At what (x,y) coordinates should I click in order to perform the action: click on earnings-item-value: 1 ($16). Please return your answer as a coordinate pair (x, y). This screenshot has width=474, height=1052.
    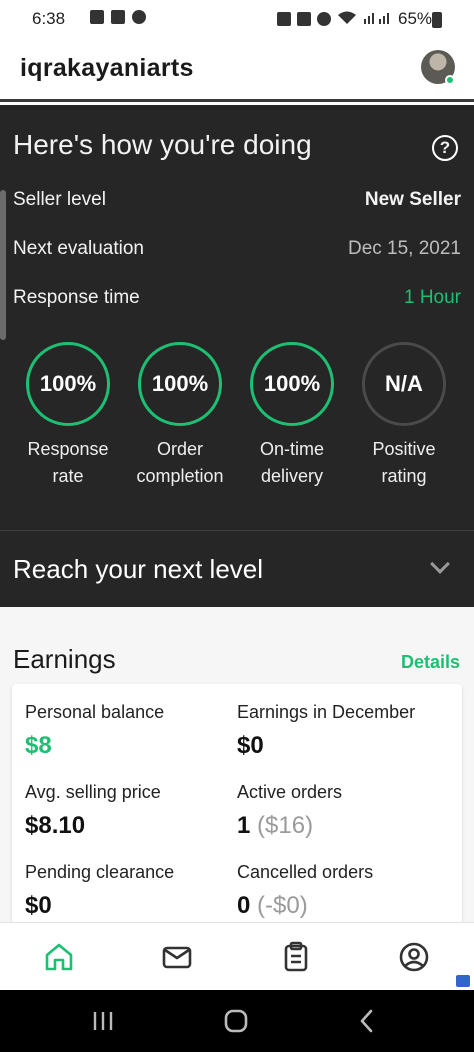
    Looking at the image, I should click on (342, 826).